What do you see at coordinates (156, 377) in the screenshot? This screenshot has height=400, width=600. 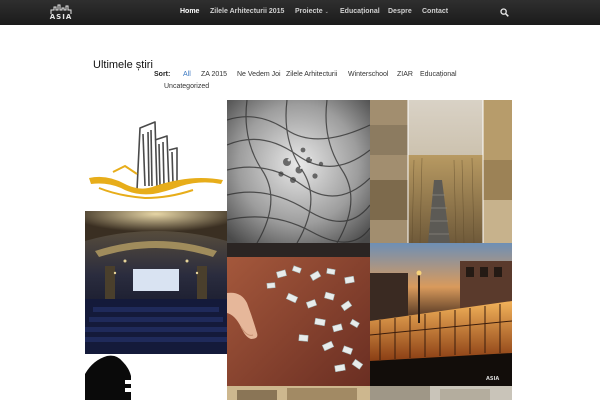 I see `news-tile-black-silhouette` at bounding box center [156, 377].